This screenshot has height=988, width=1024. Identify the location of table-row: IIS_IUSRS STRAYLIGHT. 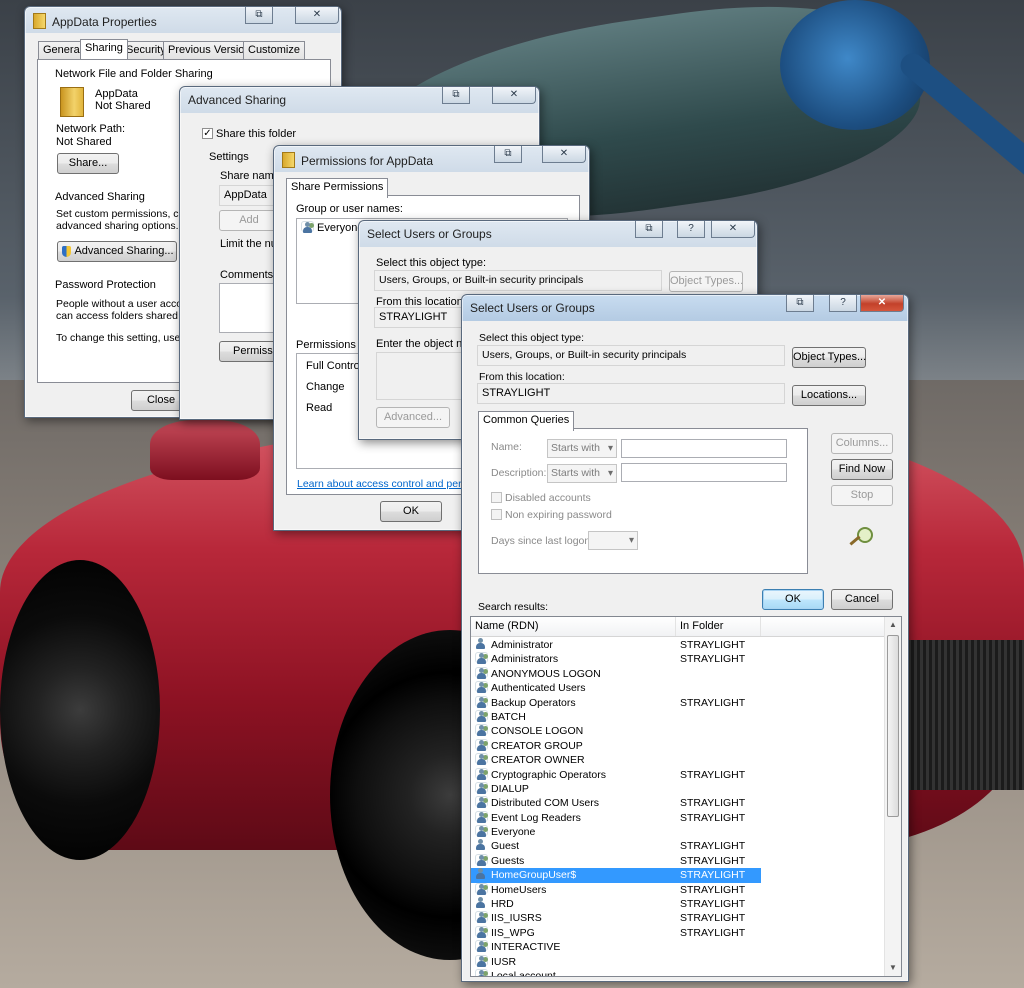
(678, 918).